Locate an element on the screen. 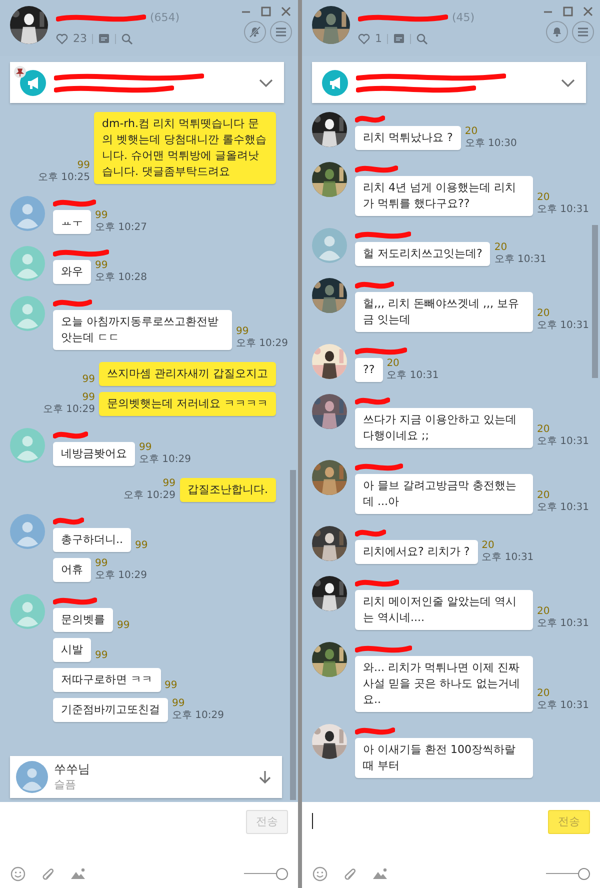 The height and width of the screenshot is (888, 600). message-bubble: 문의벳햇는데 저러네요 ㅋㅋㅋㅋ is located at coordinates (187, 404).